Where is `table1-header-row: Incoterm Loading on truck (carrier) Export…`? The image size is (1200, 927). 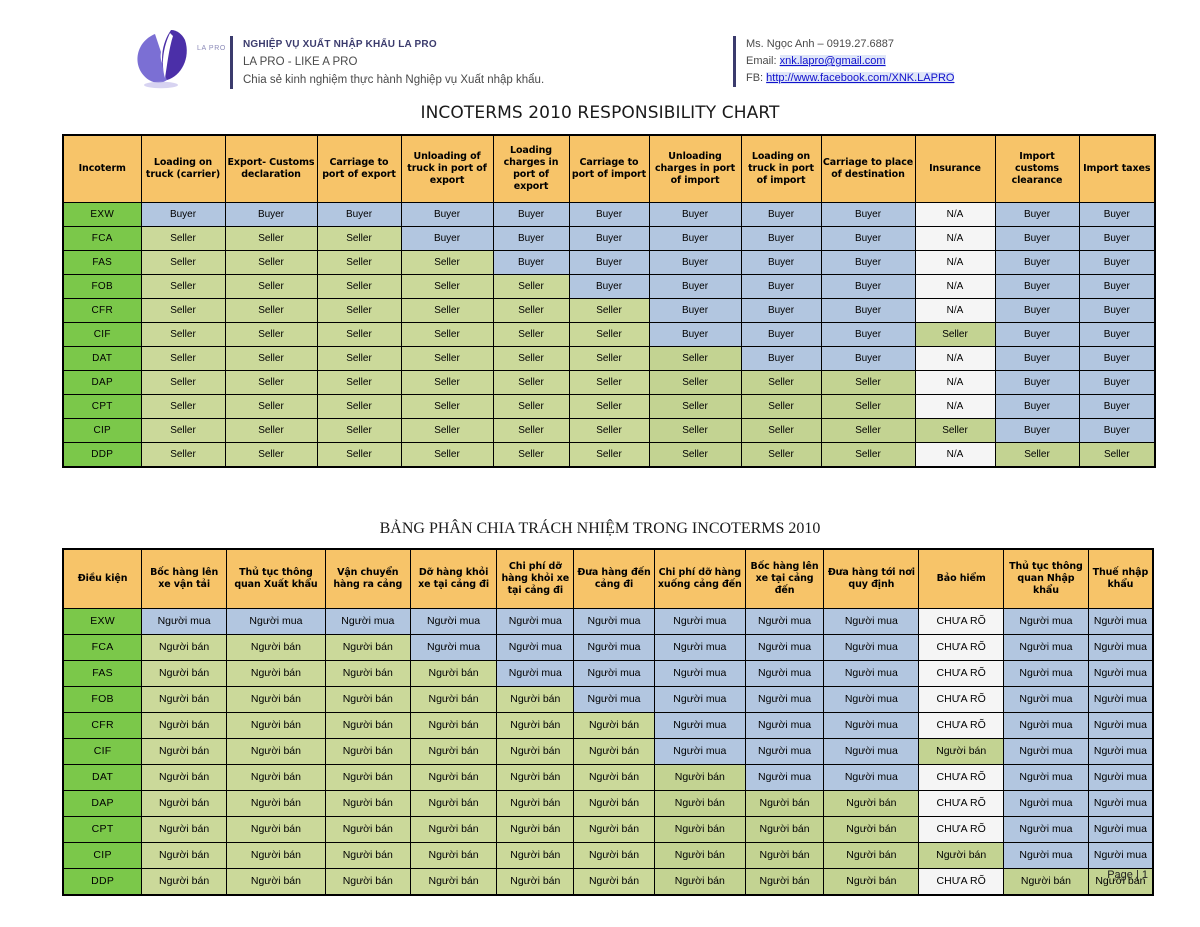
table1-header-row: Incoterm Loading on truck (carrier) Export… is located at coordinates (609, 168).